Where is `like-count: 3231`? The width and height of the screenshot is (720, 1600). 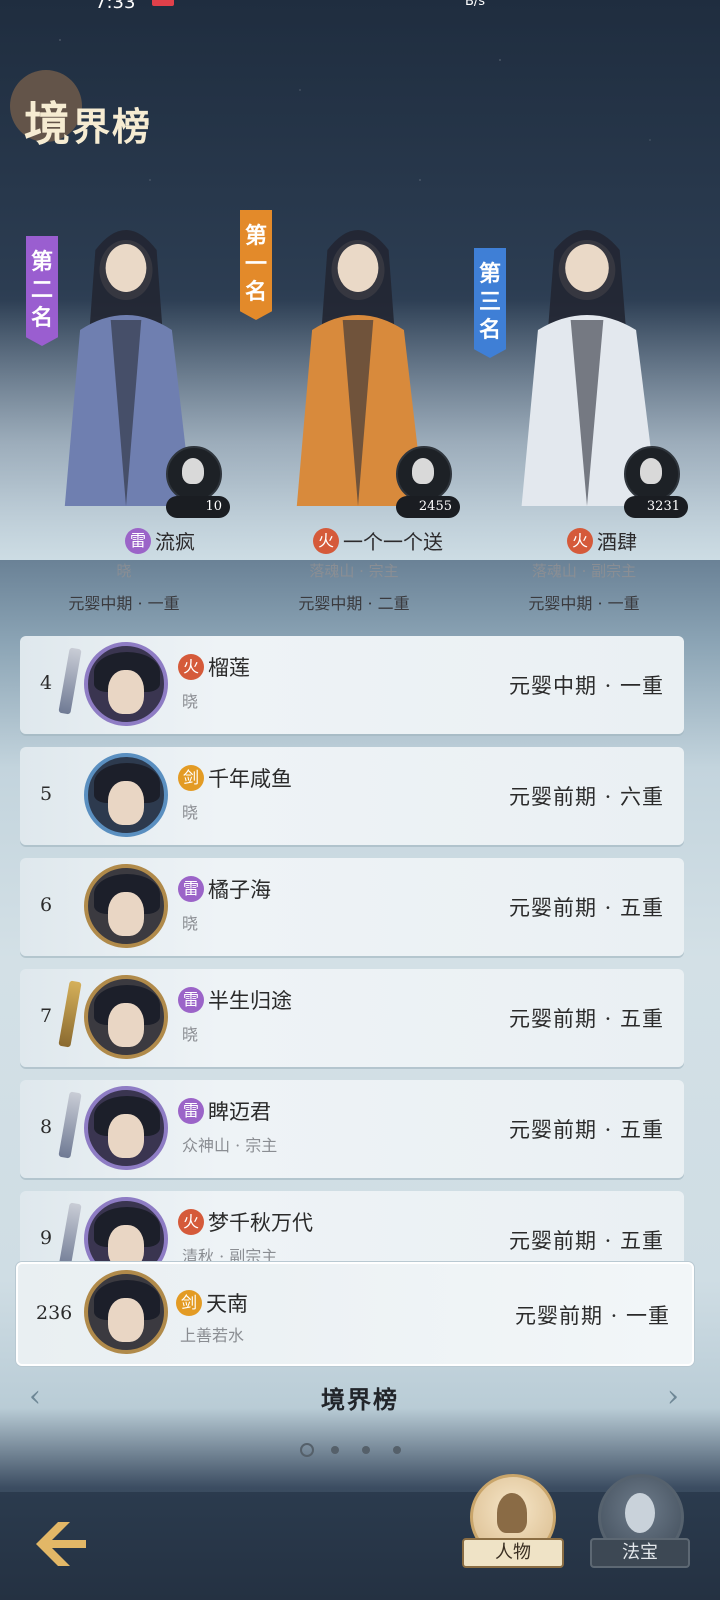 like-count: 3231 is located at coordinates (656, 507).